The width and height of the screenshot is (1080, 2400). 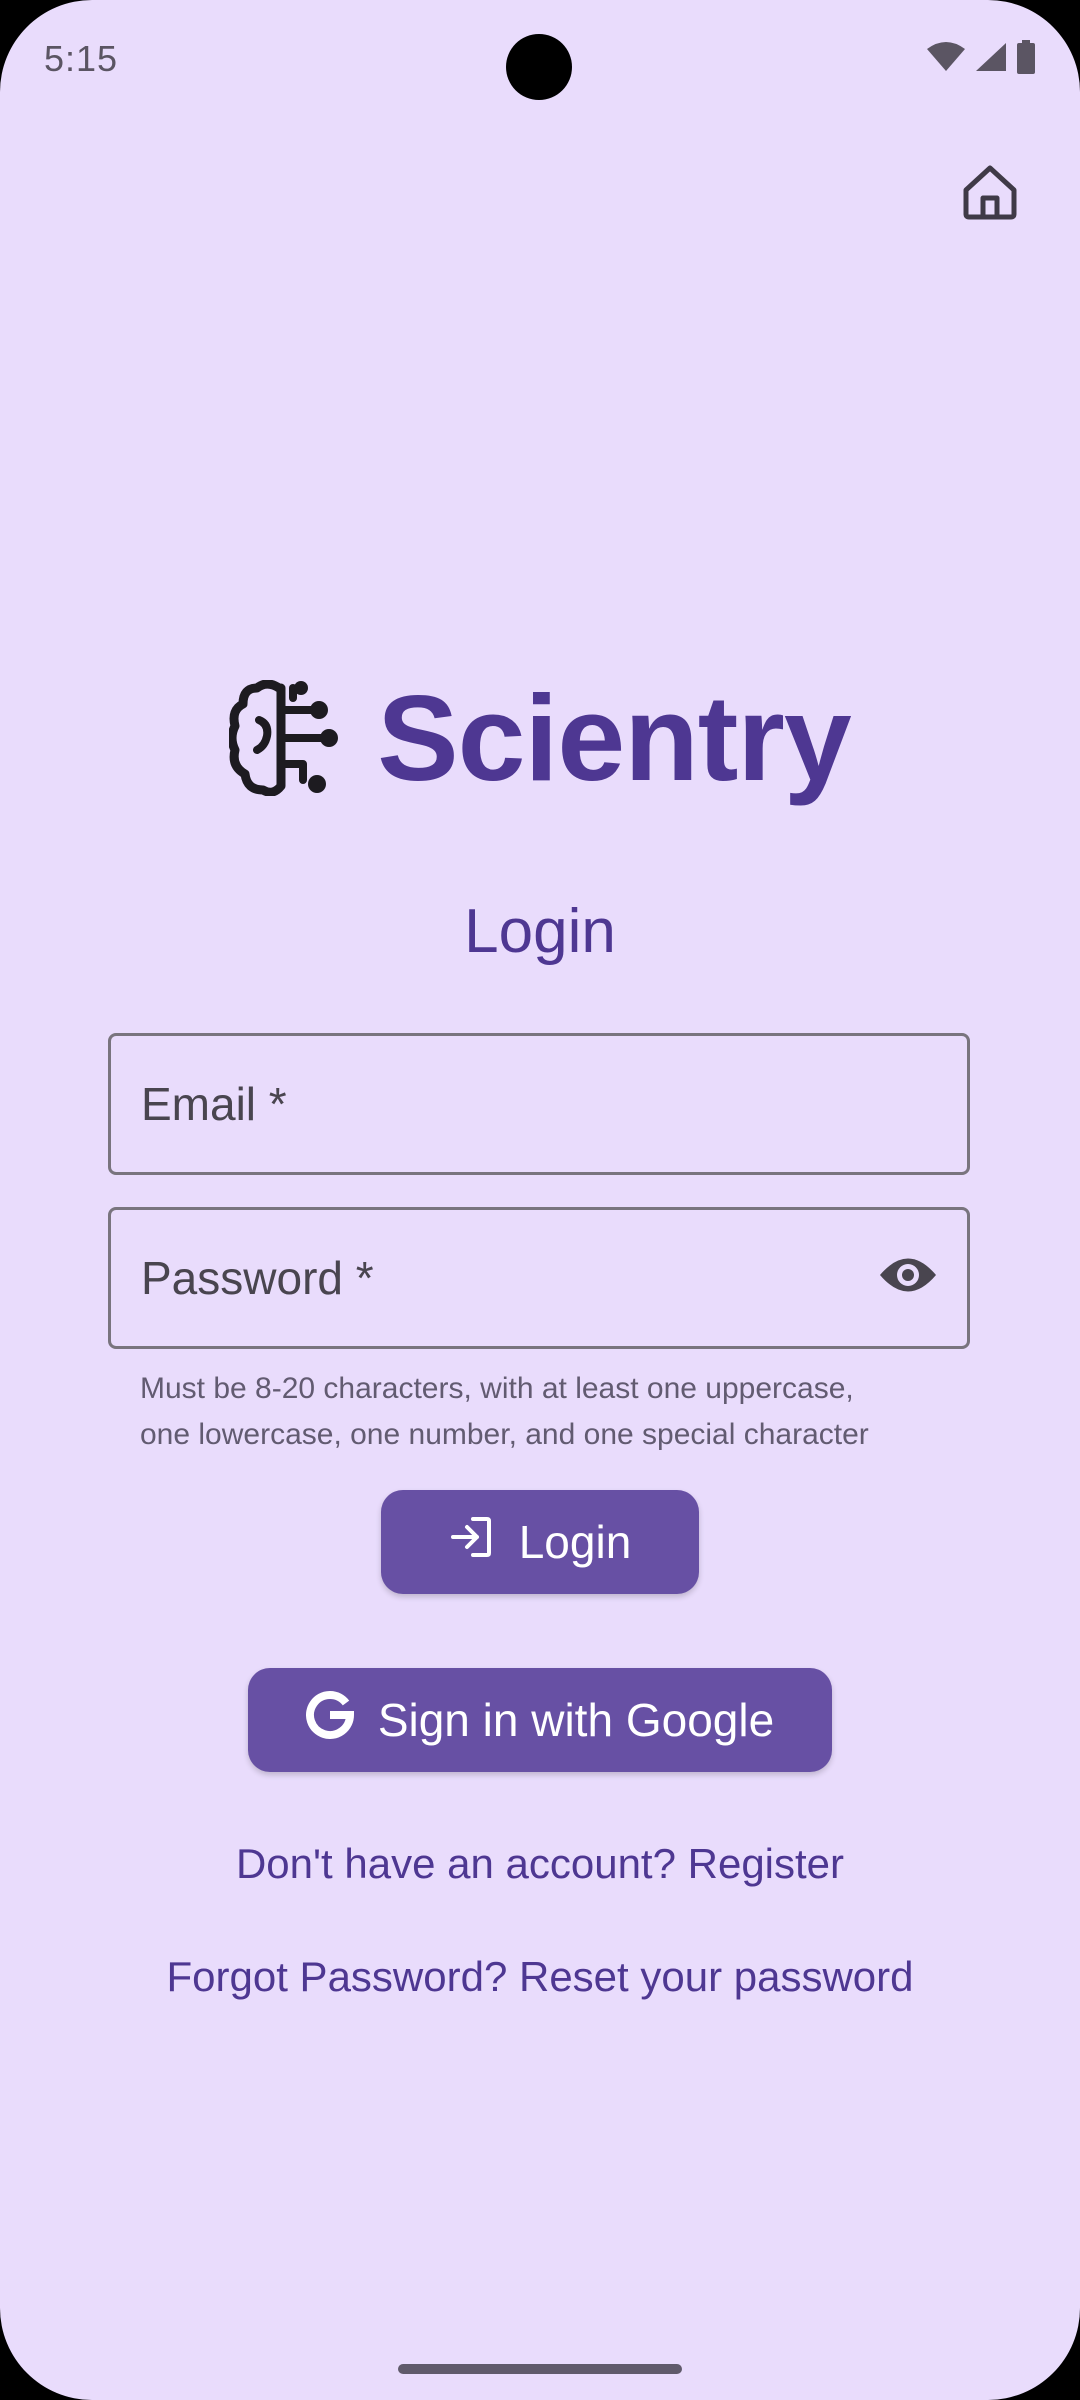 I want to click on login-icon, so click(x=471, y=1542).